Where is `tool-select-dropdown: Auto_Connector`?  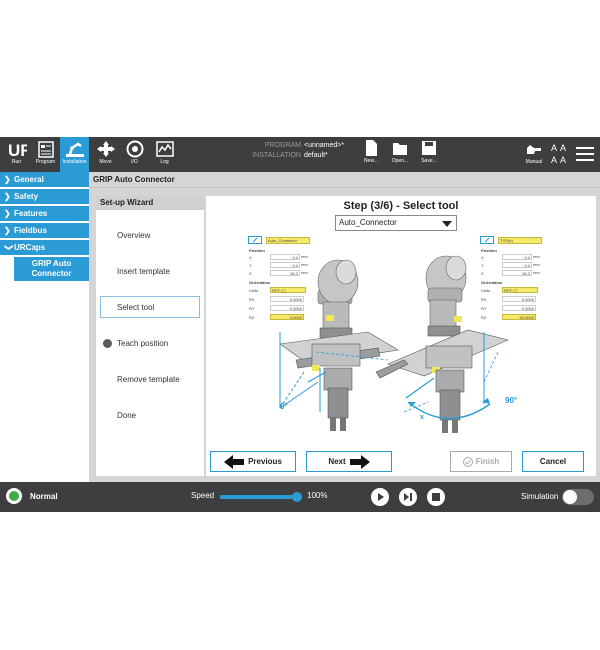 tool-select-dropdown: Auto_Connector is located at coordinates (396, 223).